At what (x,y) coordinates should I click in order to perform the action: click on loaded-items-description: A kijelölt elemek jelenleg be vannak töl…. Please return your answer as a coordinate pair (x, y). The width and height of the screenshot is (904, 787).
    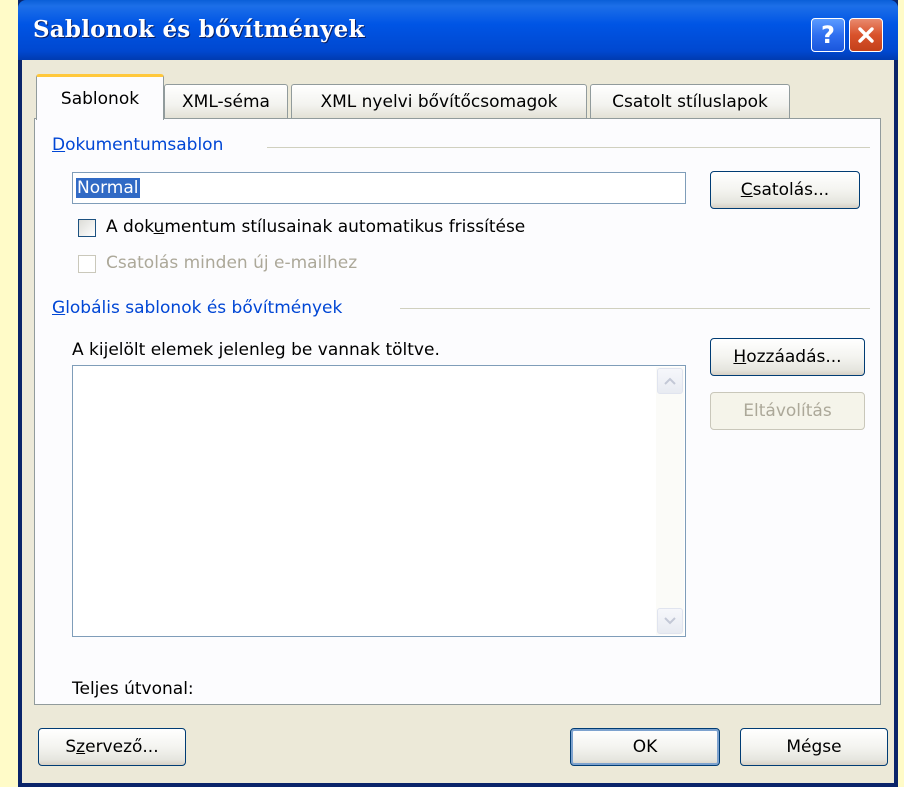
    Looking at the image, I should click on (256, 350).